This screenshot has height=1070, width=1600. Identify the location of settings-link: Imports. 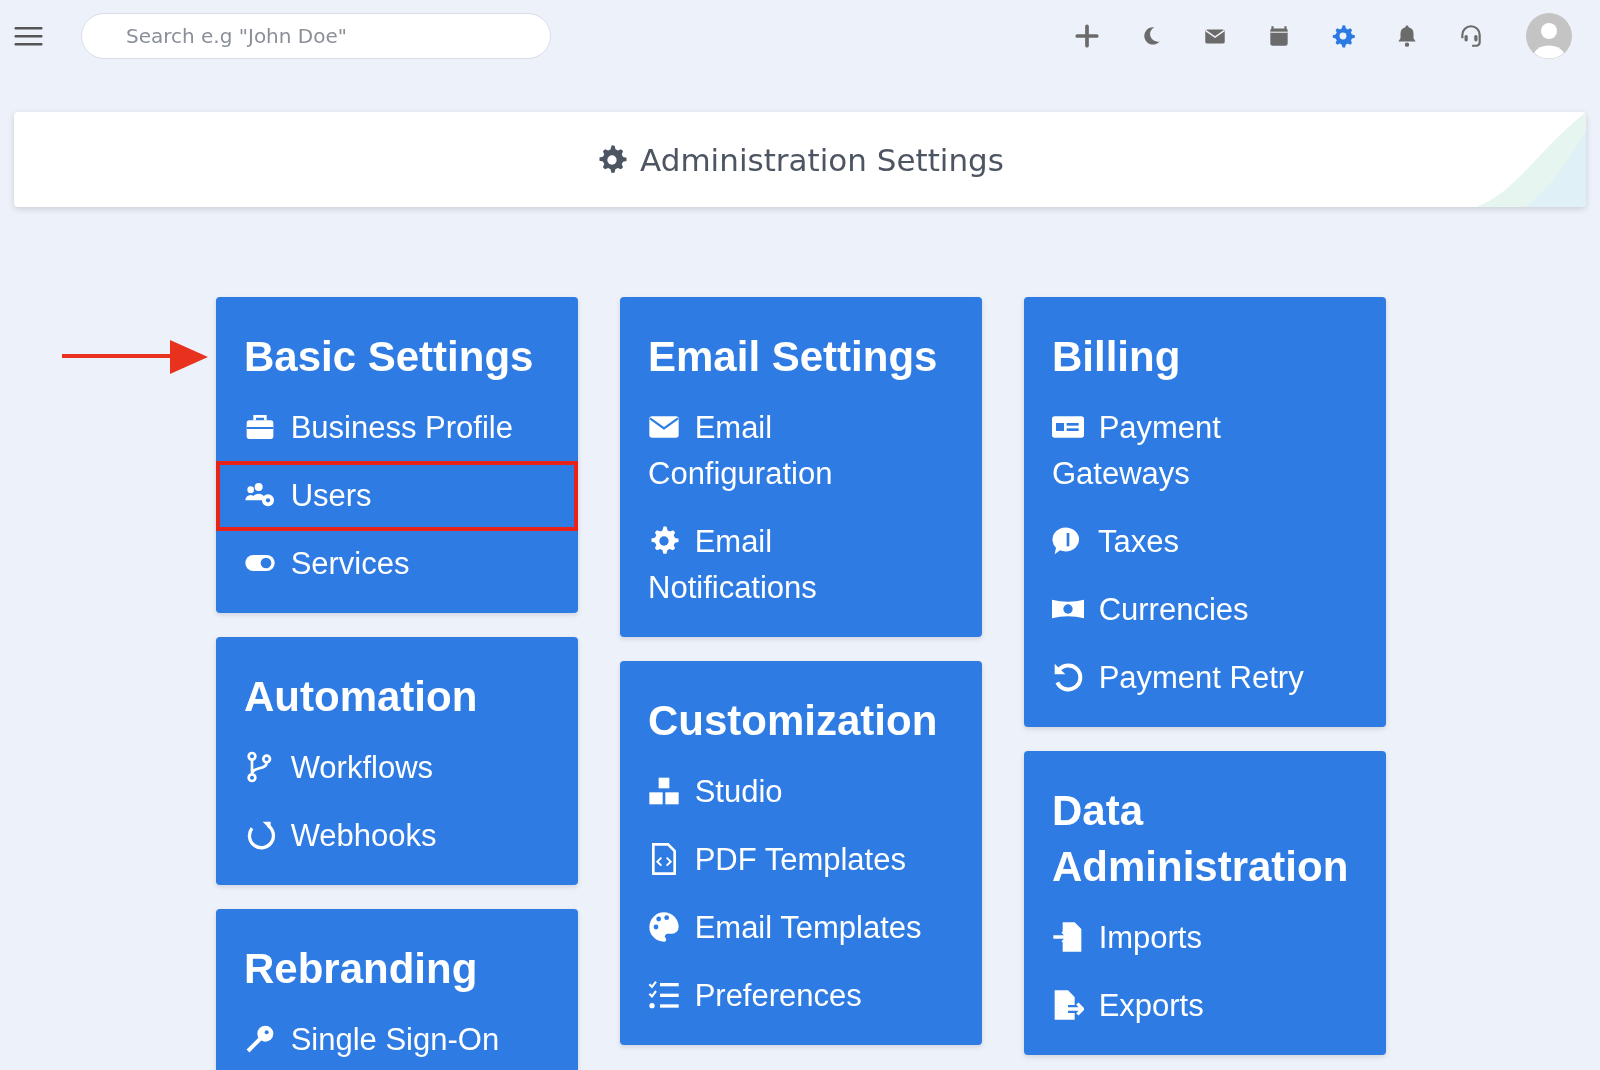
(1205, 938).